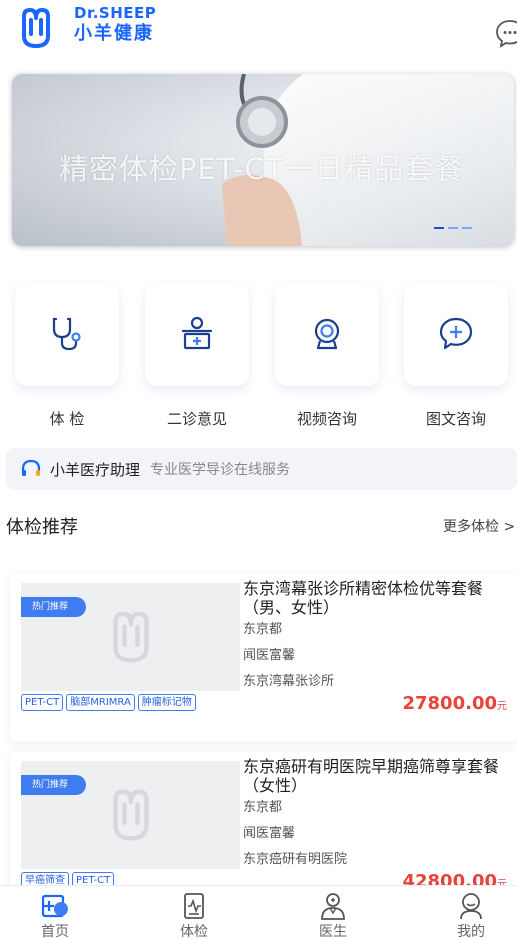 Image resolution: width=517 pixels, height=939 pixels. What do you see at coordinates (326, 419) in the screenshot?
I see `service-label: 视频咨询` at bounding box center [326, 419].